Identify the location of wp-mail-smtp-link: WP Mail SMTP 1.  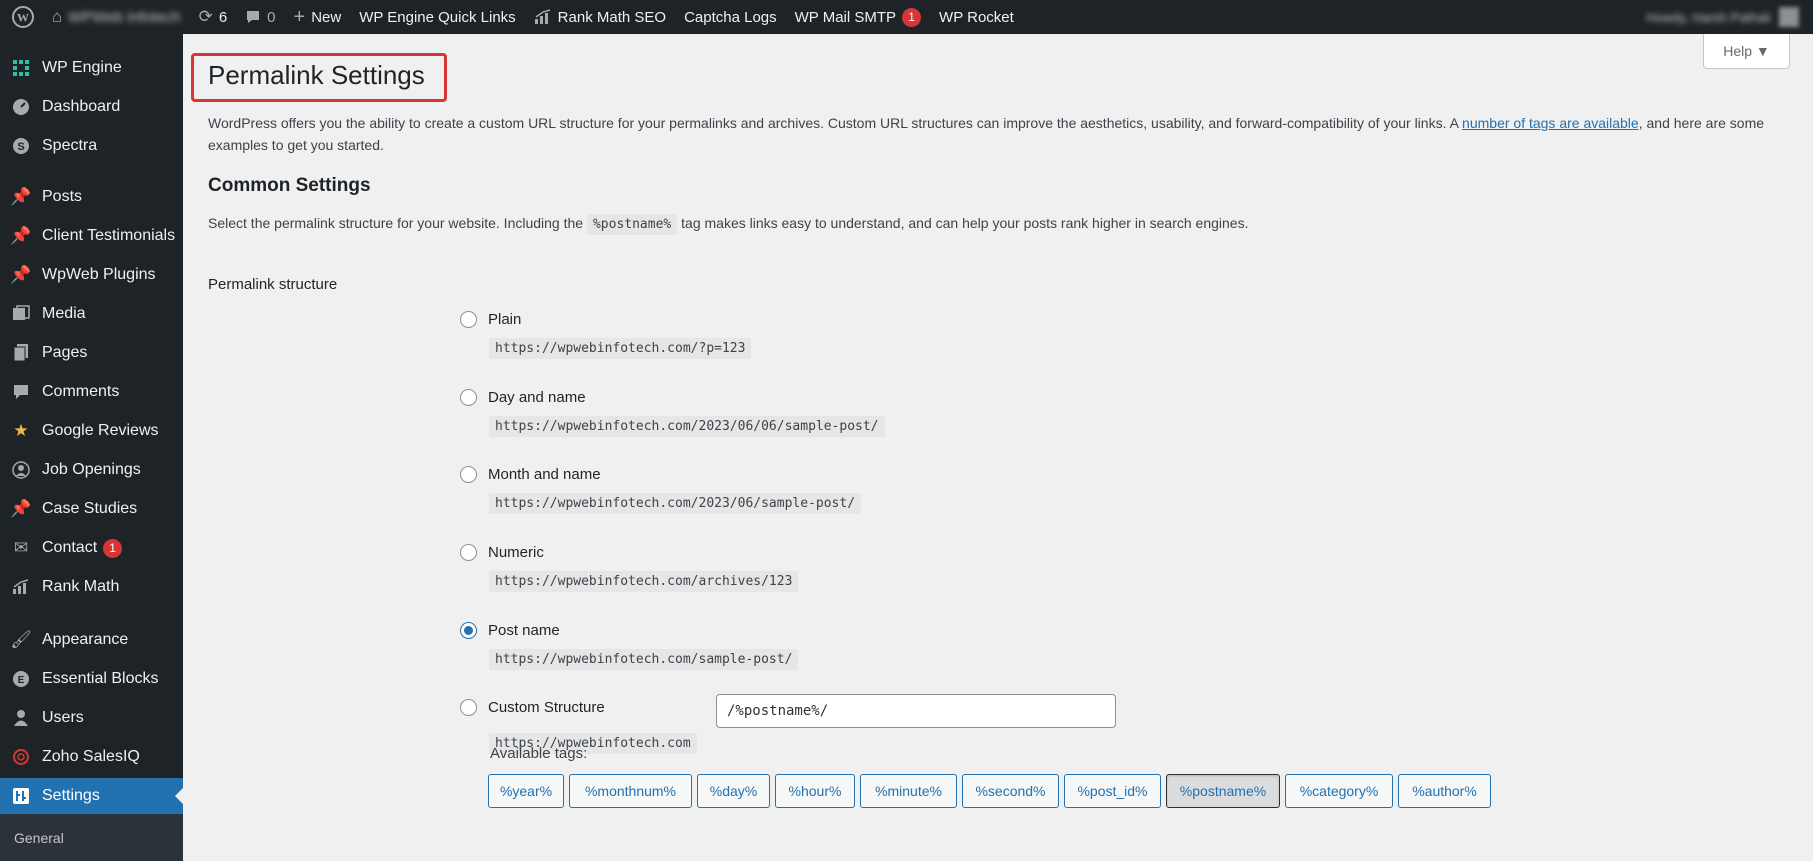
(858, 17).